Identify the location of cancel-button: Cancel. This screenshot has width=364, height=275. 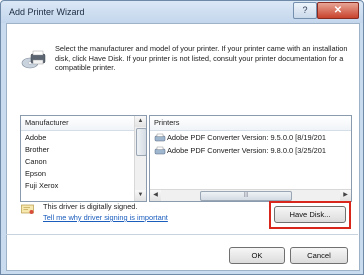
(319, 255).